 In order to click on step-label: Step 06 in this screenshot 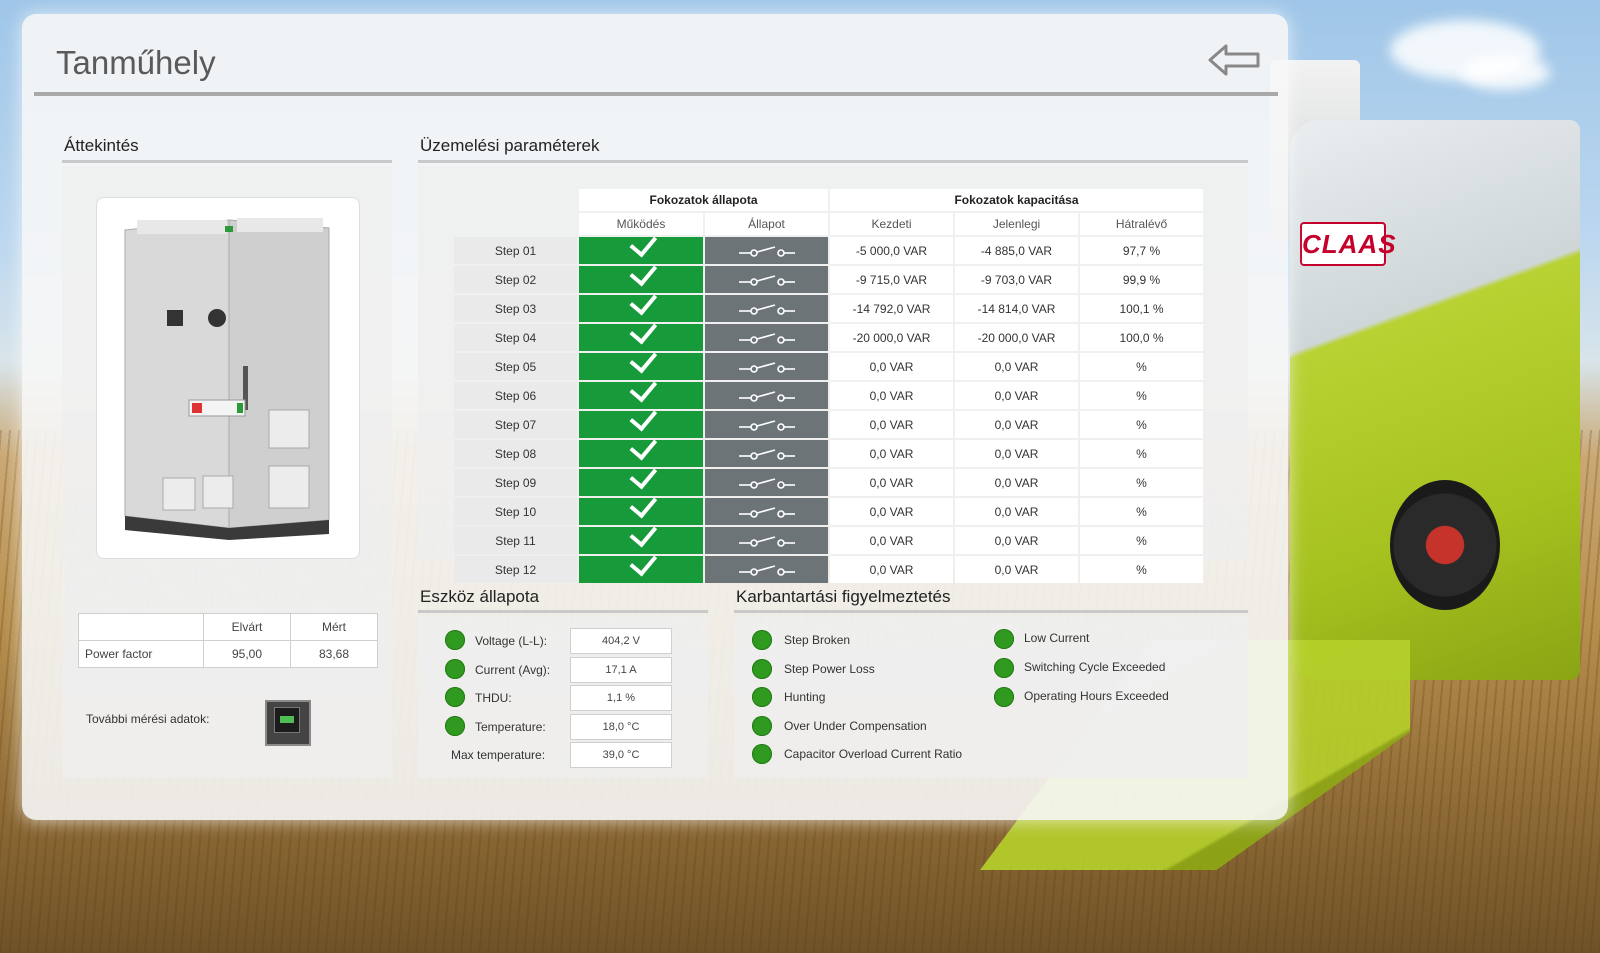, I will do `click(515, 395)`.